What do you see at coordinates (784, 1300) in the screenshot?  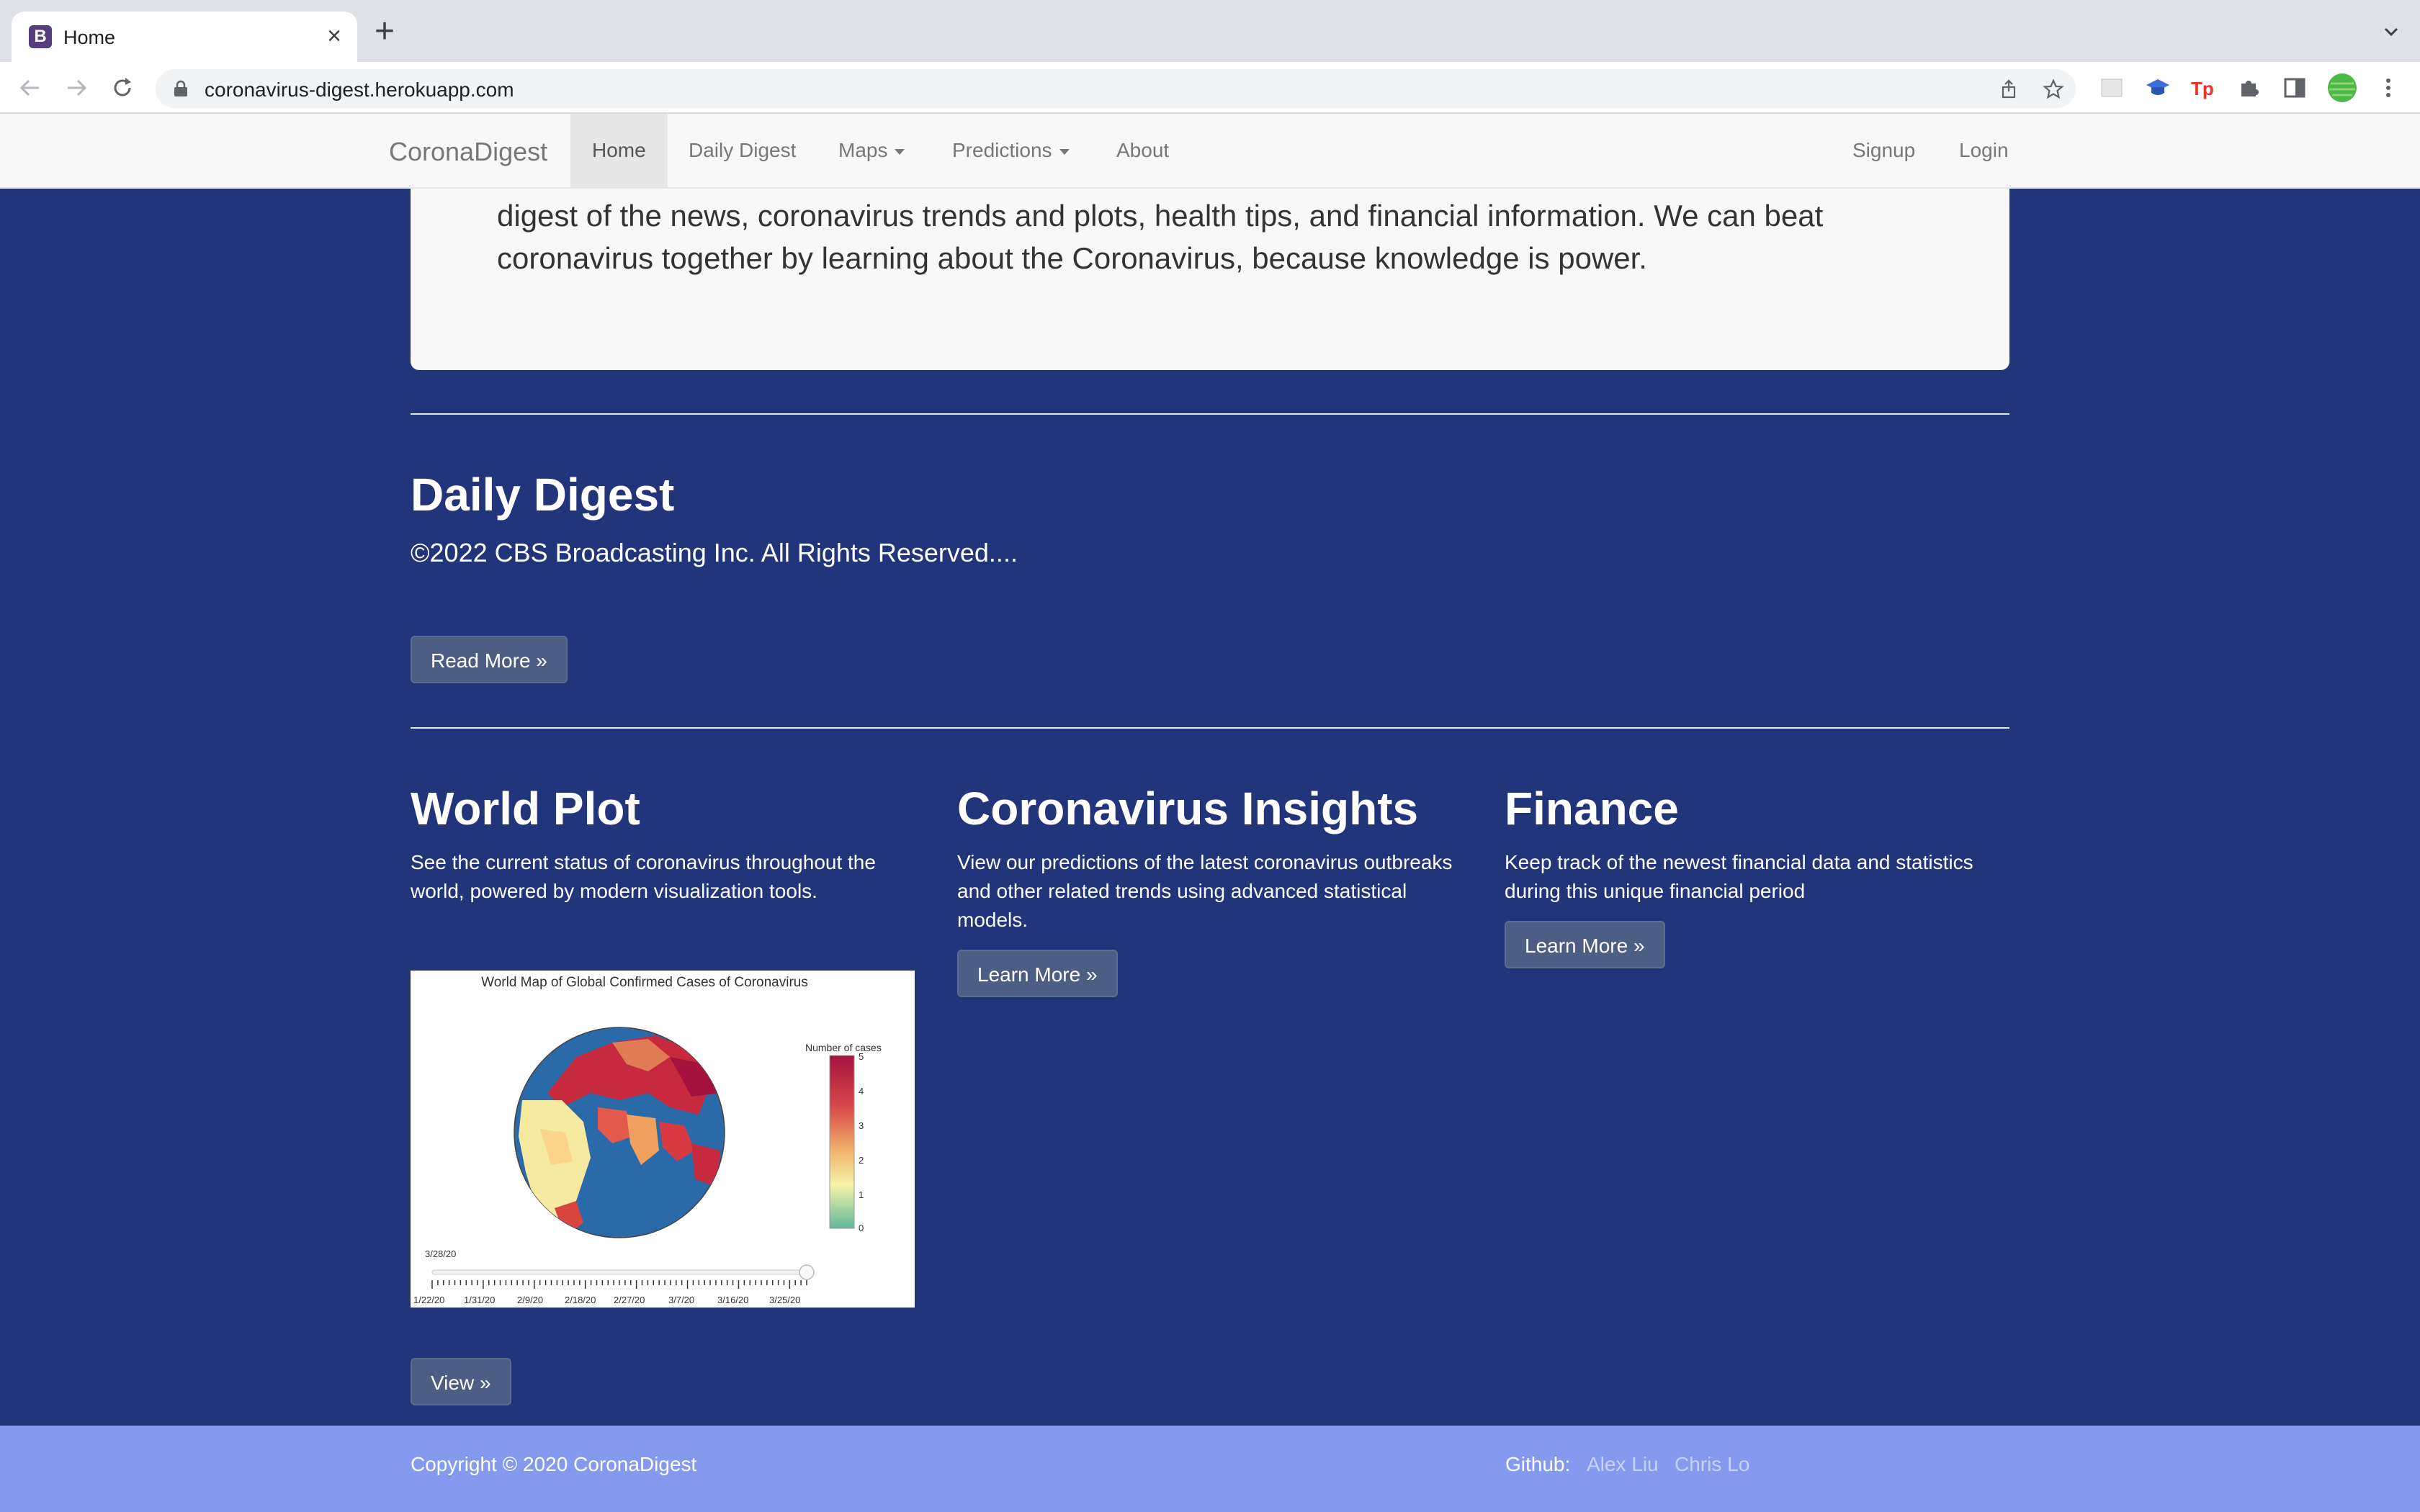 I see `slider-label: 3/25/20` at bounding box center [784, 1300].